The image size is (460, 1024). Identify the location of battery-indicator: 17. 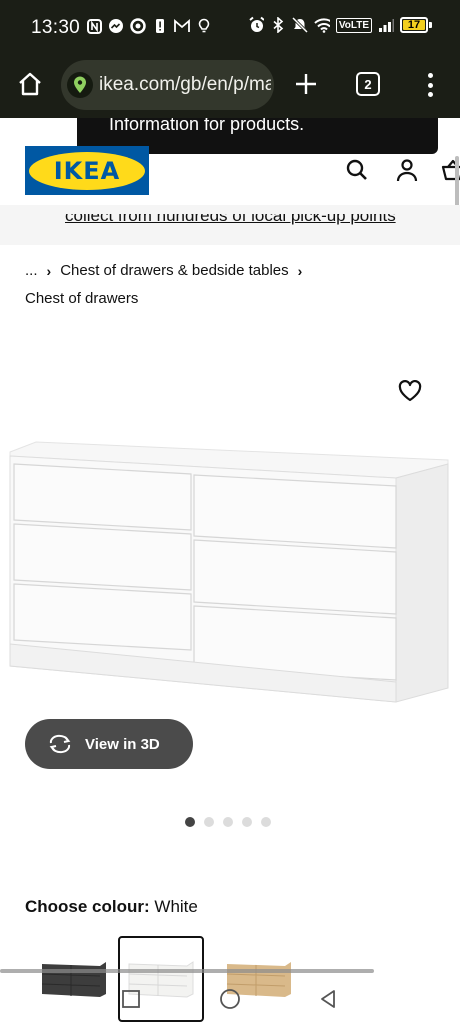
(416, 25).